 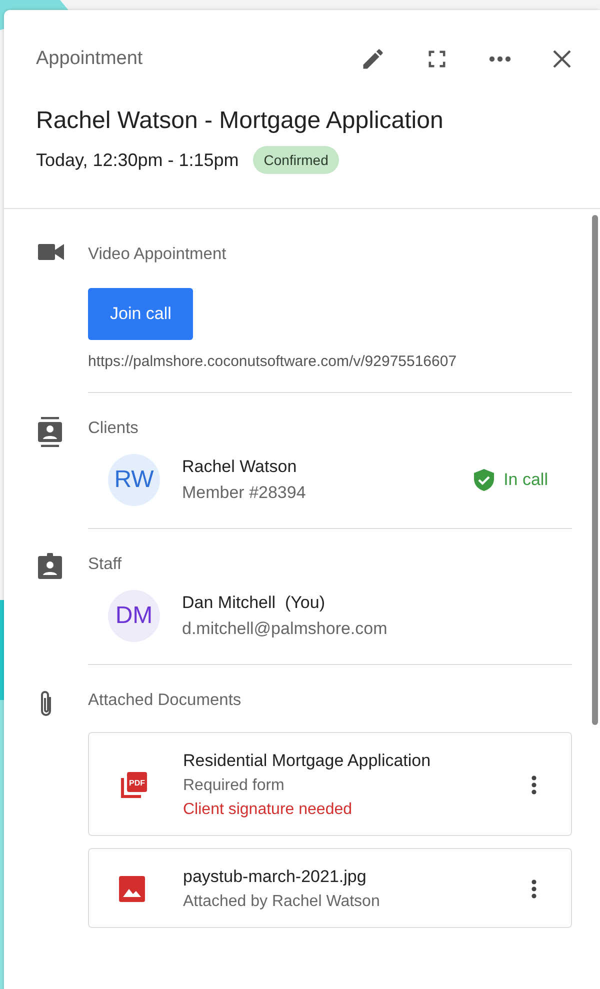 What do you see at coordinates (244, 493) in the screenshot?
I see `person-detail: Member #28394` at bounding box center [244, 493].